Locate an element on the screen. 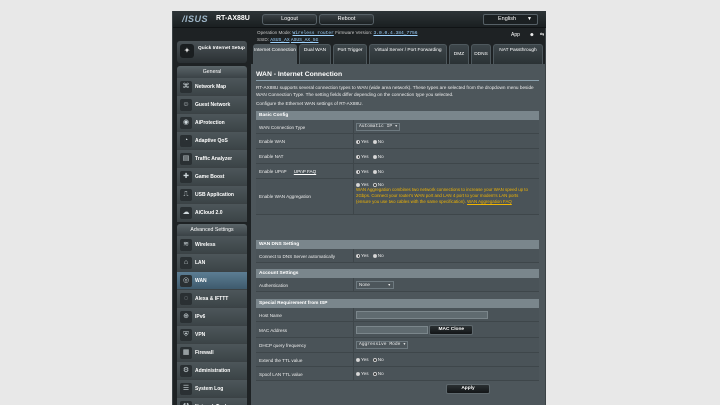  enable-wan-no-radio is located at coordinates (374, 141).